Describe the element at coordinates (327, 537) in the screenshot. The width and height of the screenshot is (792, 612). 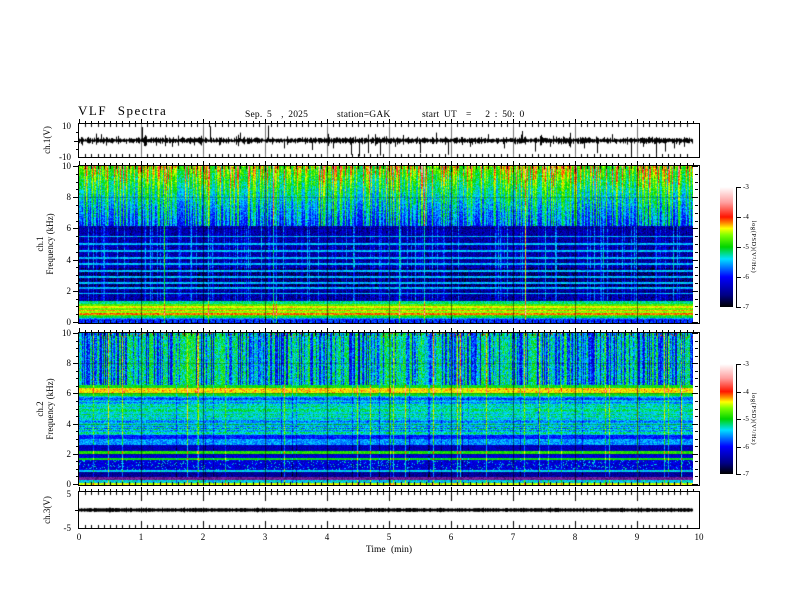
I see `x-tick-label: 4` at that location.